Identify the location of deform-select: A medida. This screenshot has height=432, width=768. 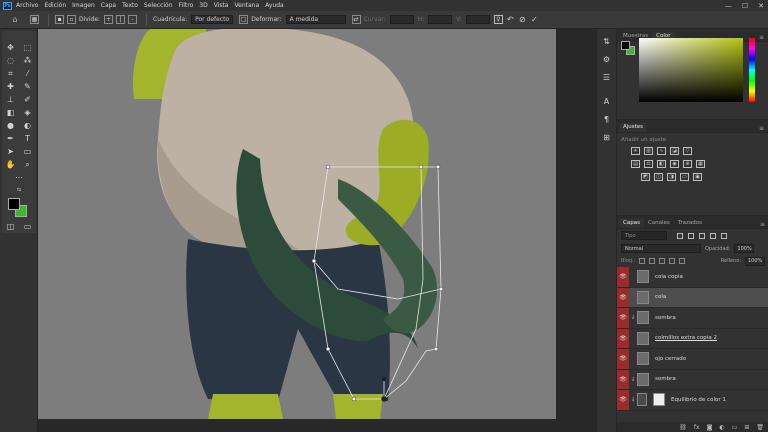
(315, 19).